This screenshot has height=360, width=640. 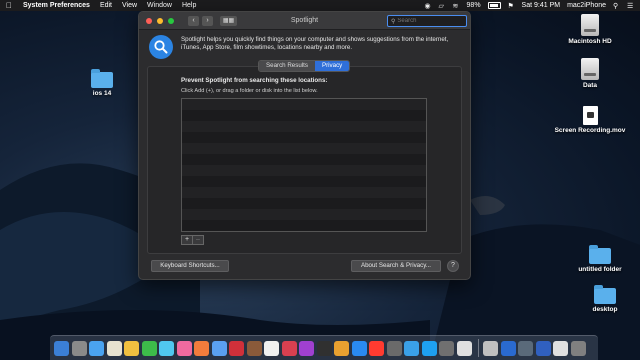 I want to click on desktop-icon-desktop: desktop, so click(x=602, y=299).